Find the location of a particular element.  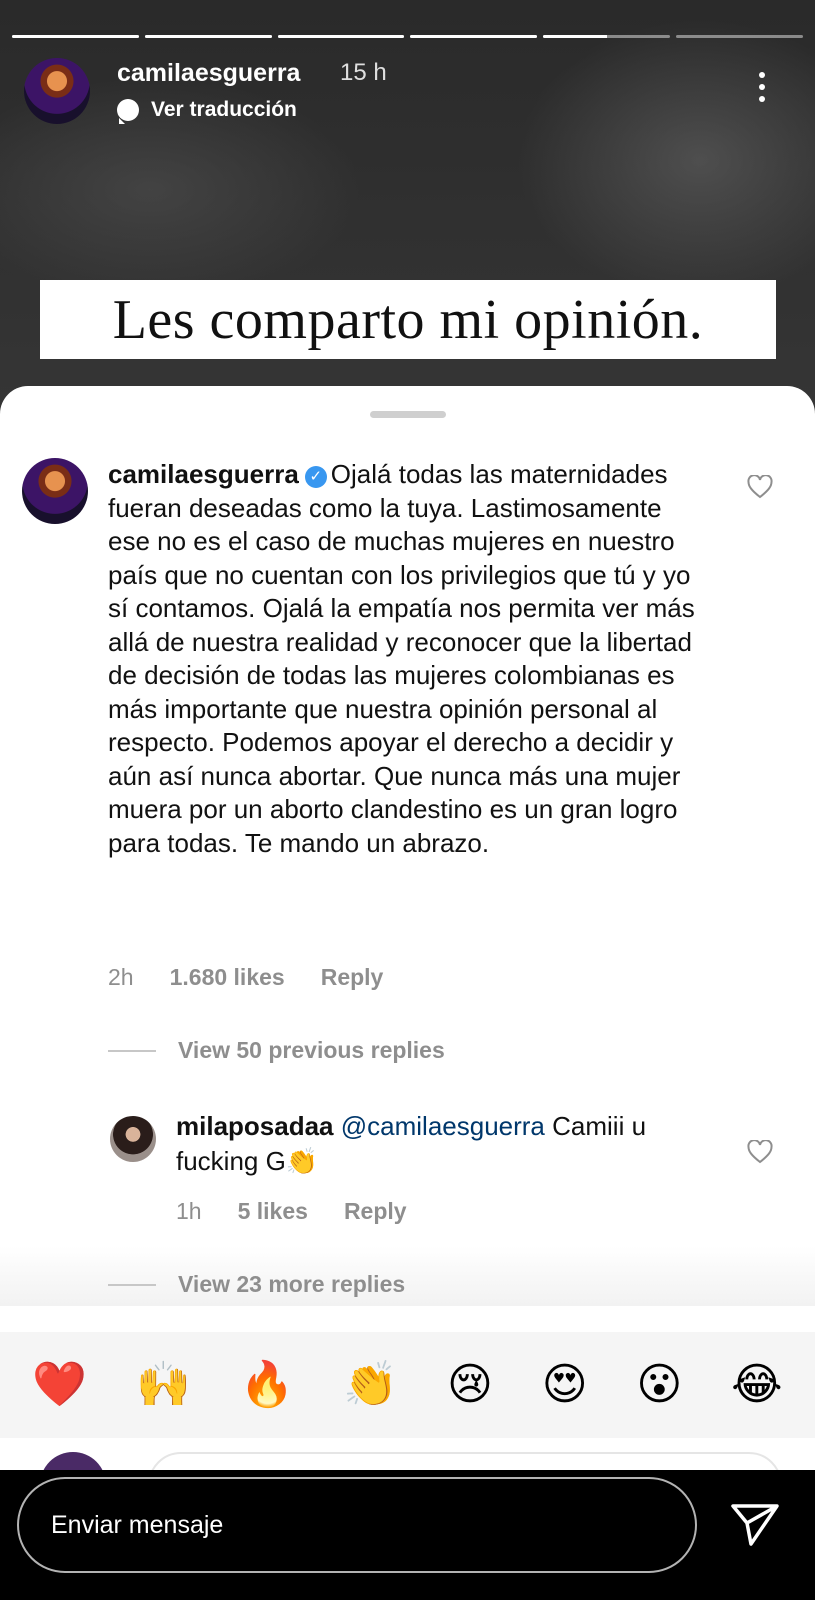

reply-reply-button: Reply is located at coordinates (375, 1211).